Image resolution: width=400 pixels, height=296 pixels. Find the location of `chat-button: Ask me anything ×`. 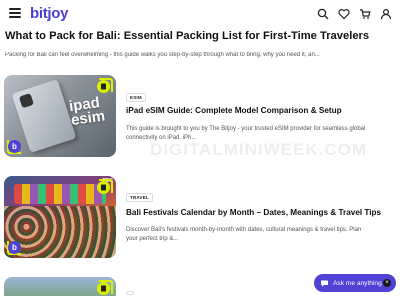

chat-button: Ask me anything × is located at coordinates (355, 283).